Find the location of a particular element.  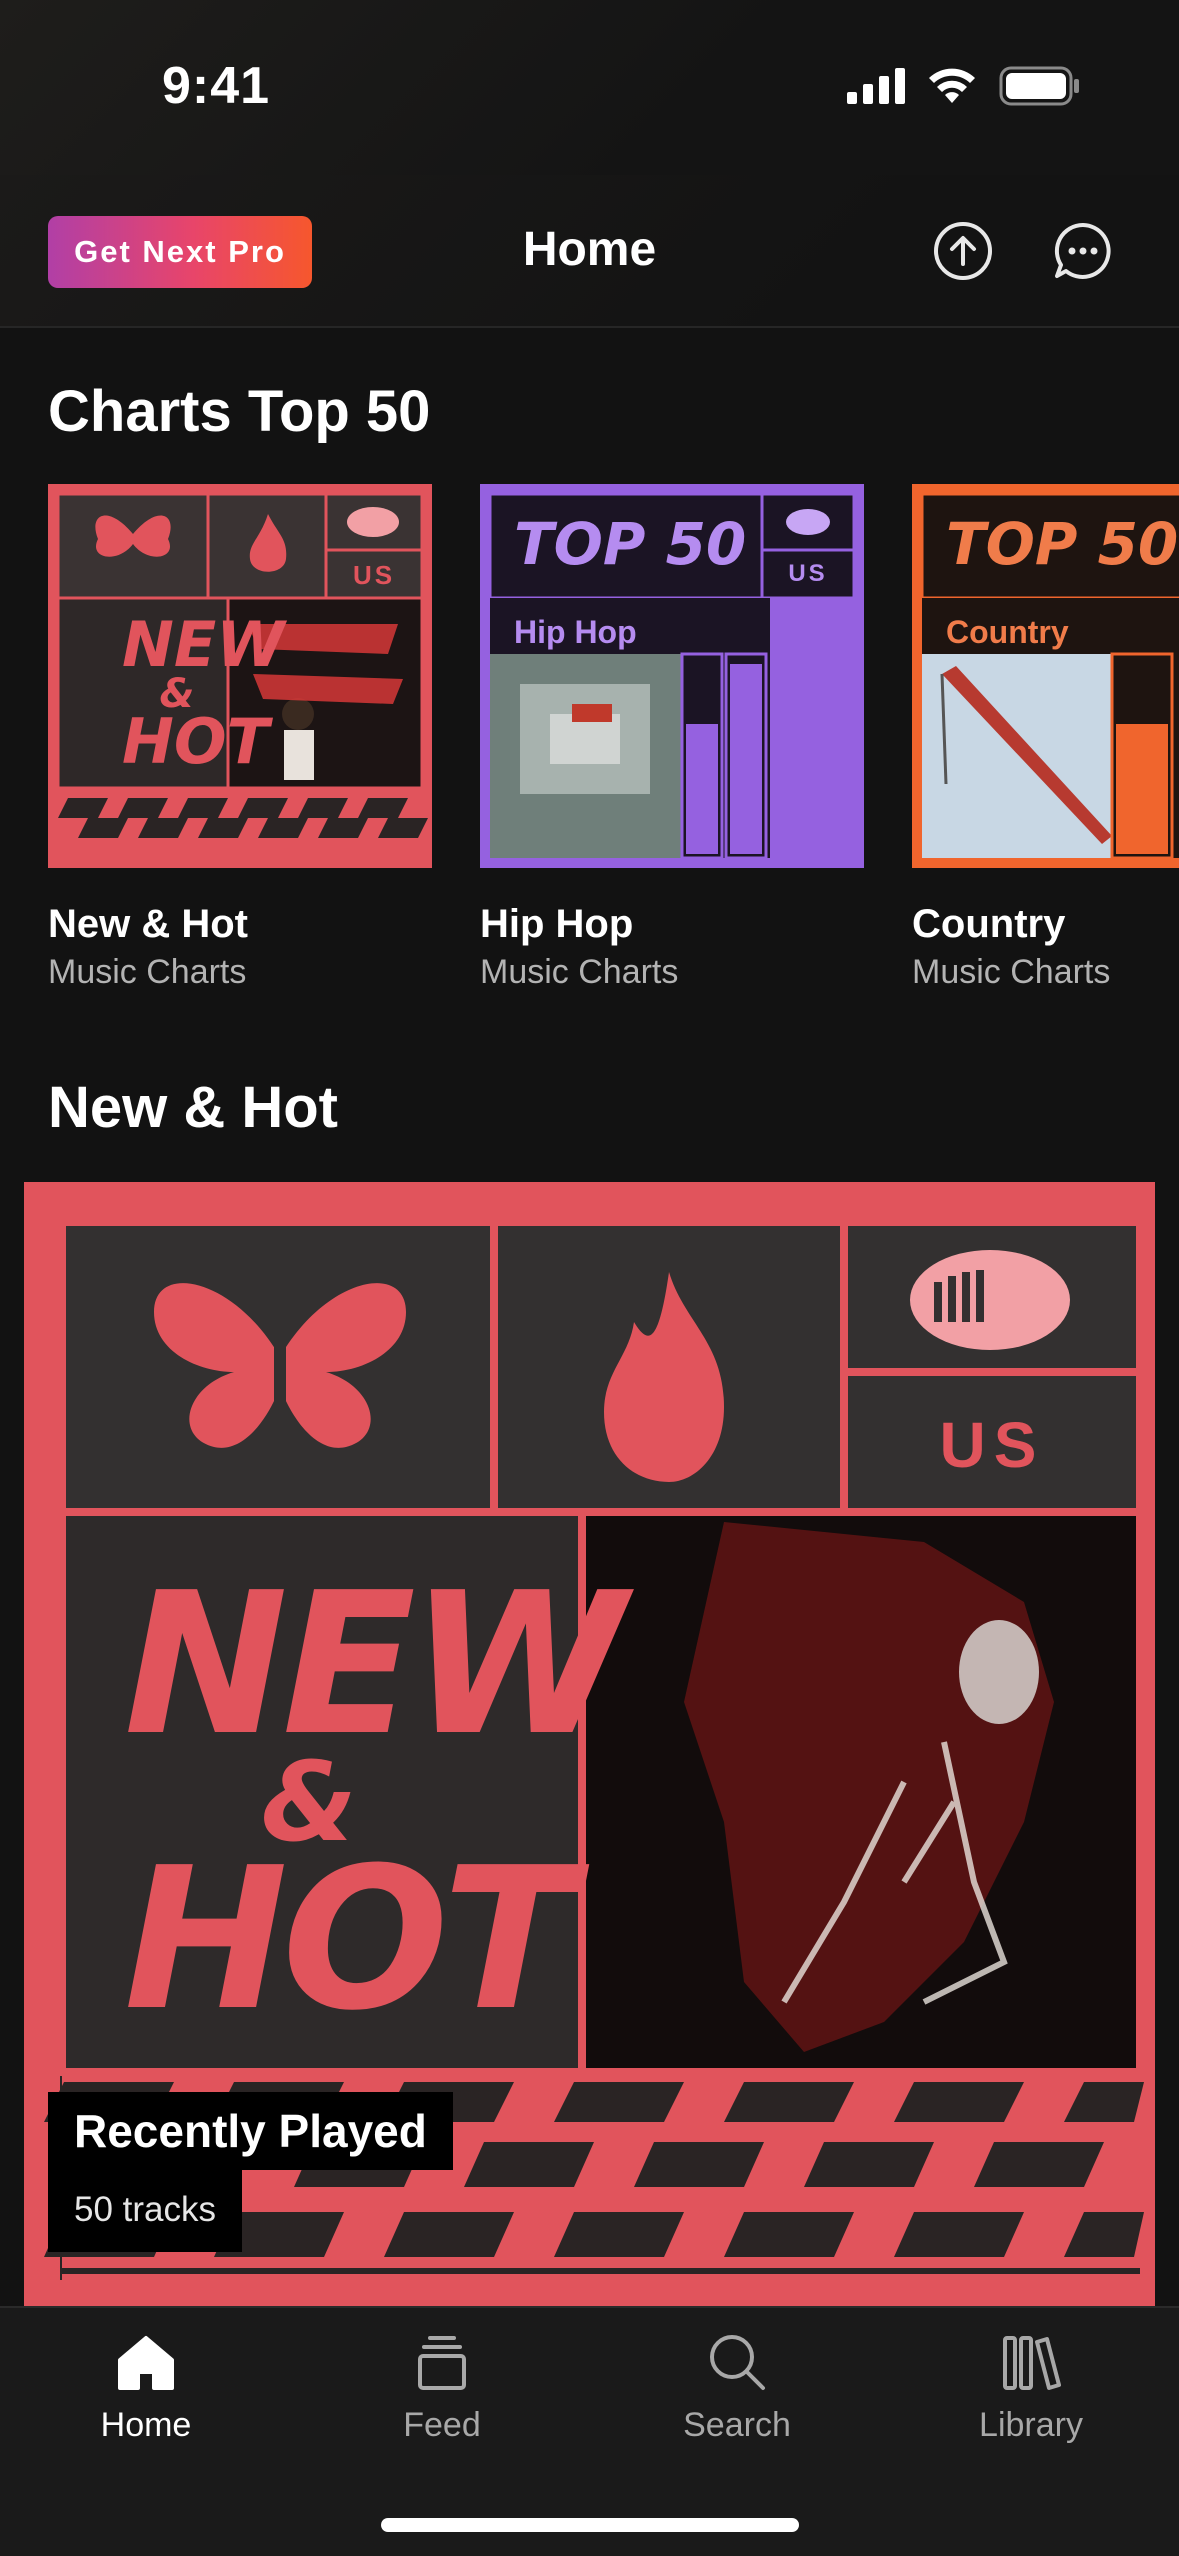

chart-cover-hip-hop: TOP 50 Hip Hop US is located at coordinates (672, 676).